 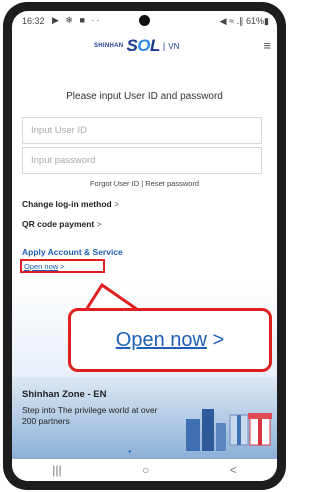 I want to click on open-now-link: Open now >, so click(x=62, y=266).